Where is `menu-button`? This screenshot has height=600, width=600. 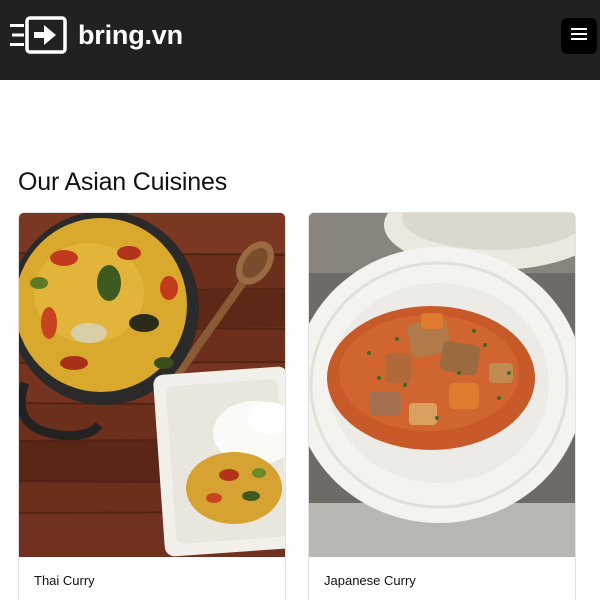 menu-button is located at coordinates (579, 36).